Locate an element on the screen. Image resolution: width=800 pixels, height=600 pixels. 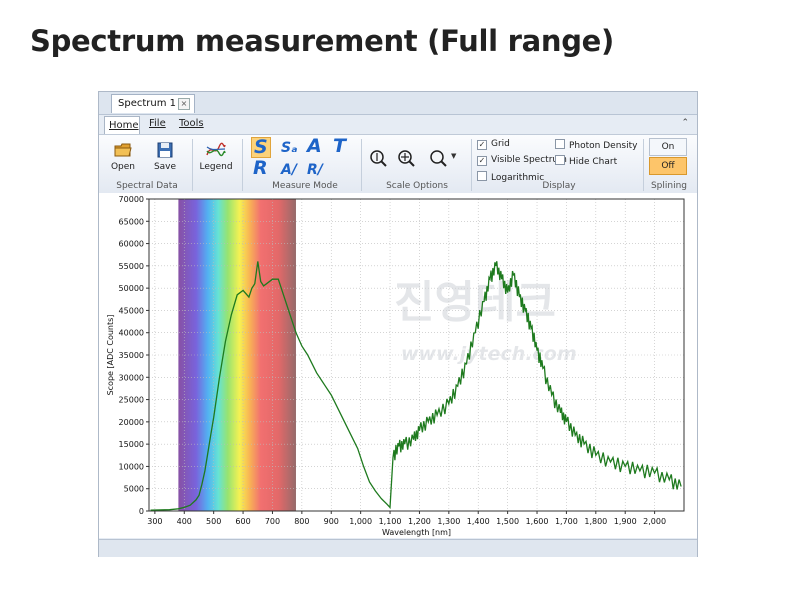
collapse-ribbon-icon: ⌃ is located at coordinates (685, 123).